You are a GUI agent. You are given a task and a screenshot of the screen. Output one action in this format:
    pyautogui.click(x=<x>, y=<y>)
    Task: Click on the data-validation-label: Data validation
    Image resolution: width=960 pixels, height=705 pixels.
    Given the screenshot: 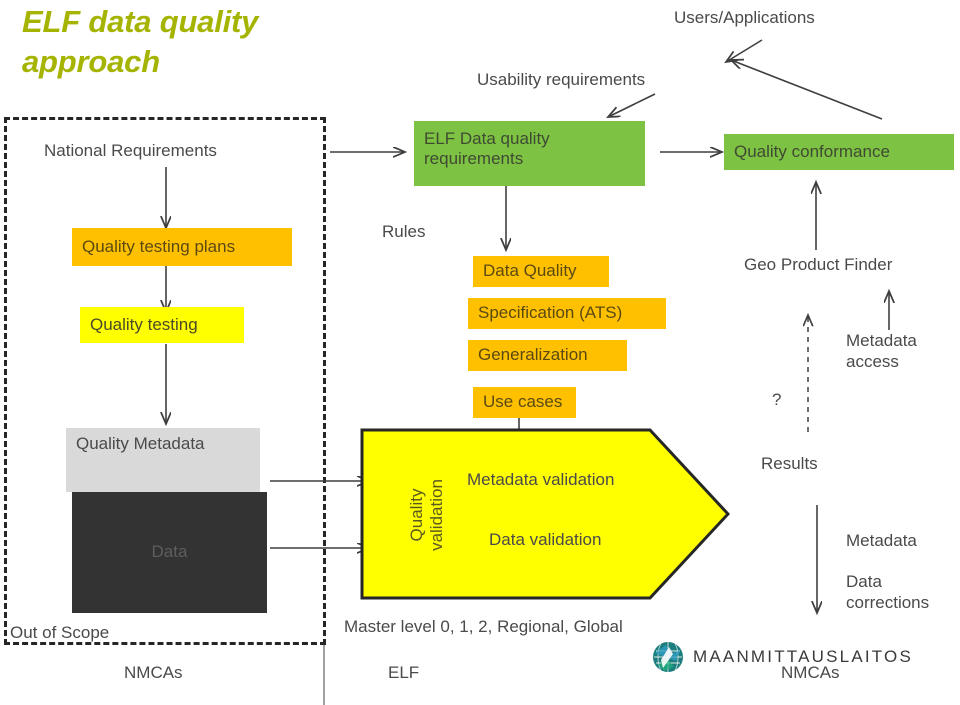 What is the action you would take?
    pyautogui.click(x=545, y=539)
    